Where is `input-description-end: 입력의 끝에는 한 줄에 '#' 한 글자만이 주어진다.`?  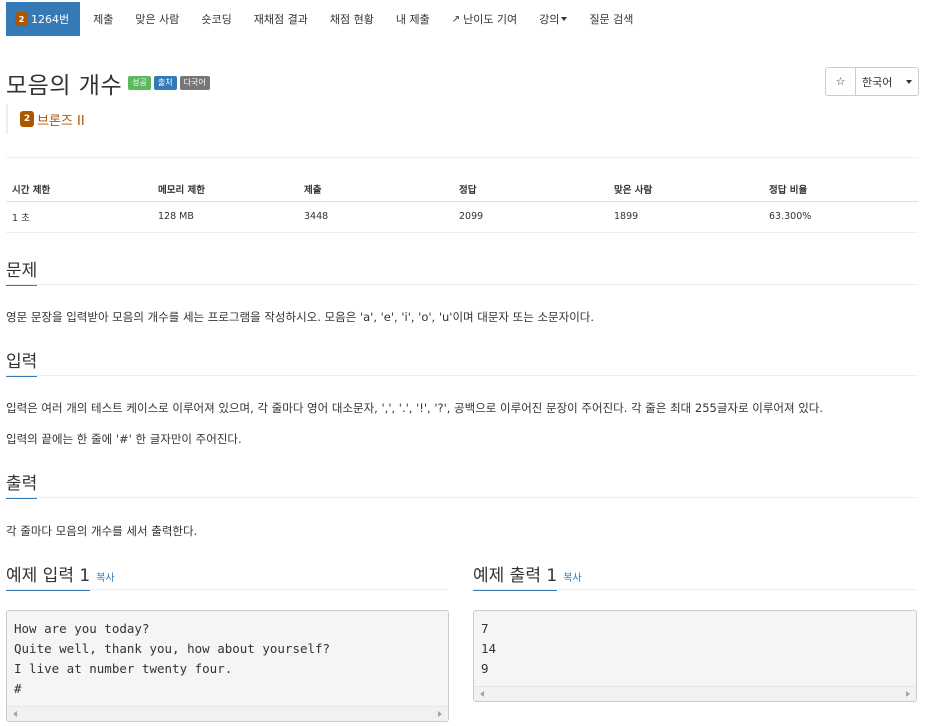 input-description-end: 입력의 끝에는 한 줄에 '#' 한 글자만이 주어진다. is located at coordinates (124, 439).